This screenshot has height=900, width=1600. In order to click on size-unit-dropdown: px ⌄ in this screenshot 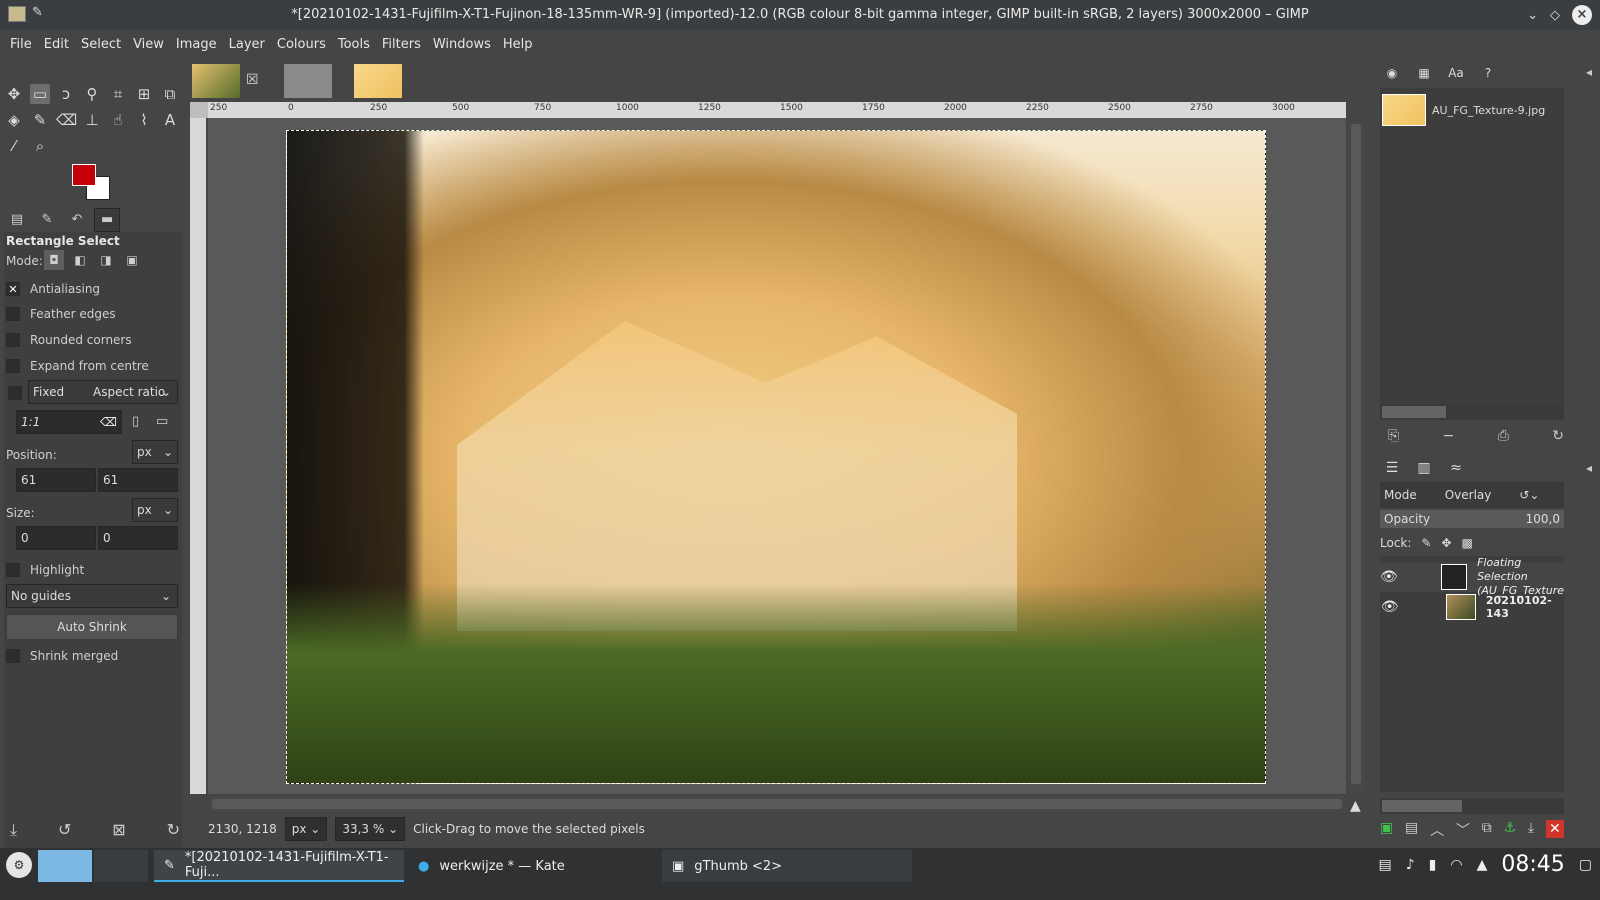, I will do `click(155, 510)`.